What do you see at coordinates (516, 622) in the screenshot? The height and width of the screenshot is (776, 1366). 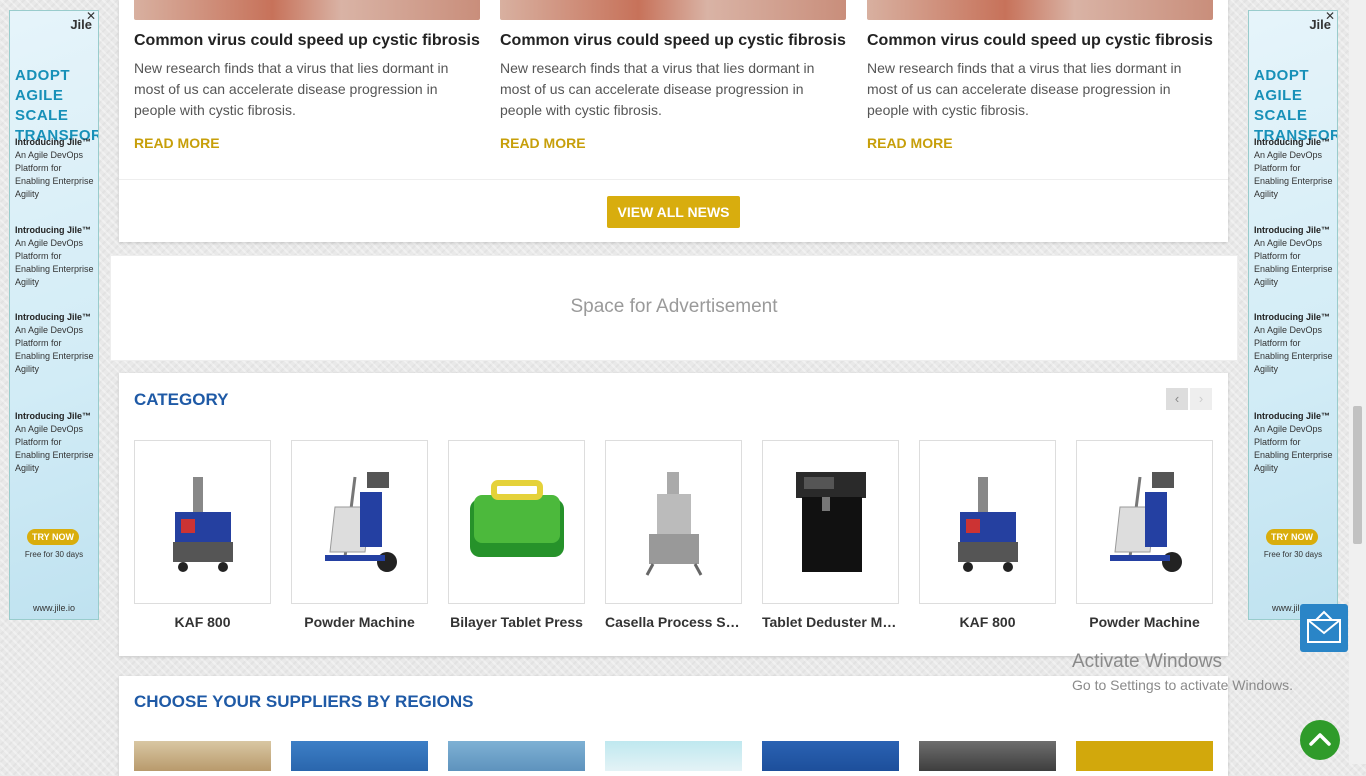 I see `category-name: Bilayer Tablet Press` at bounding box center [516, 622].